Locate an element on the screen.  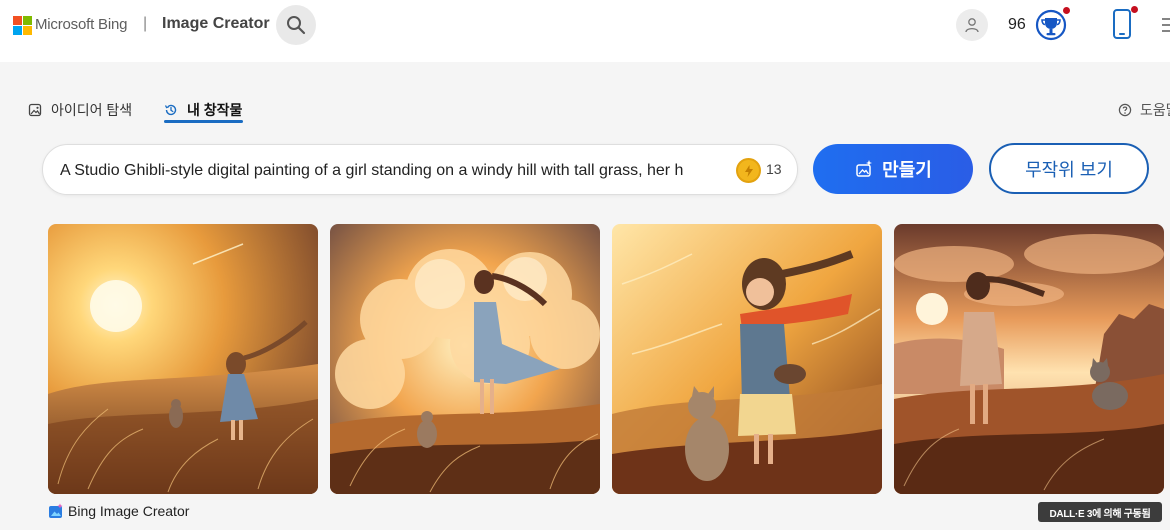
search-icon is located at coordinates (296, 25).